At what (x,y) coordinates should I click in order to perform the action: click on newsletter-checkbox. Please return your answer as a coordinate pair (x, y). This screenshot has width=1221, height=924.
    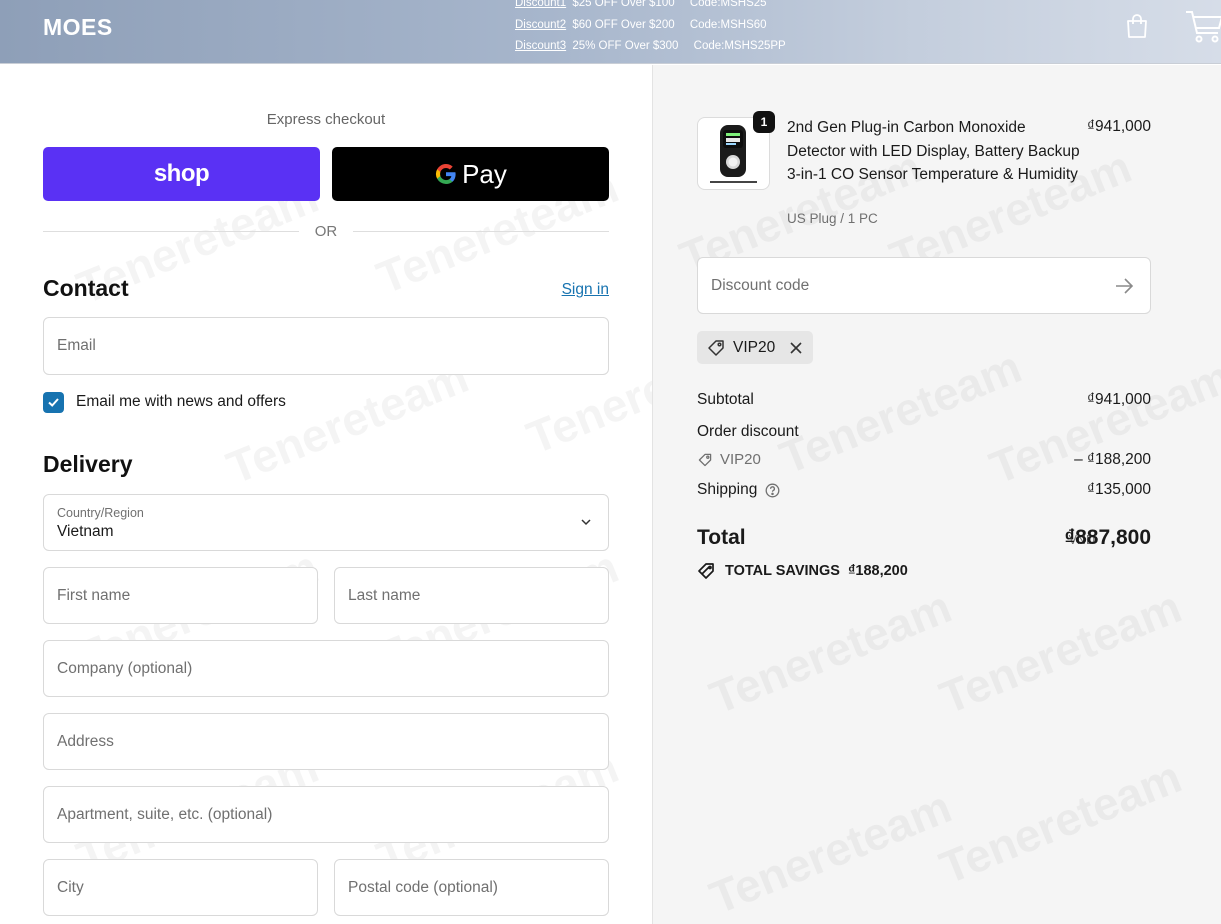
    Looking at the image, I should click on (53, 402).